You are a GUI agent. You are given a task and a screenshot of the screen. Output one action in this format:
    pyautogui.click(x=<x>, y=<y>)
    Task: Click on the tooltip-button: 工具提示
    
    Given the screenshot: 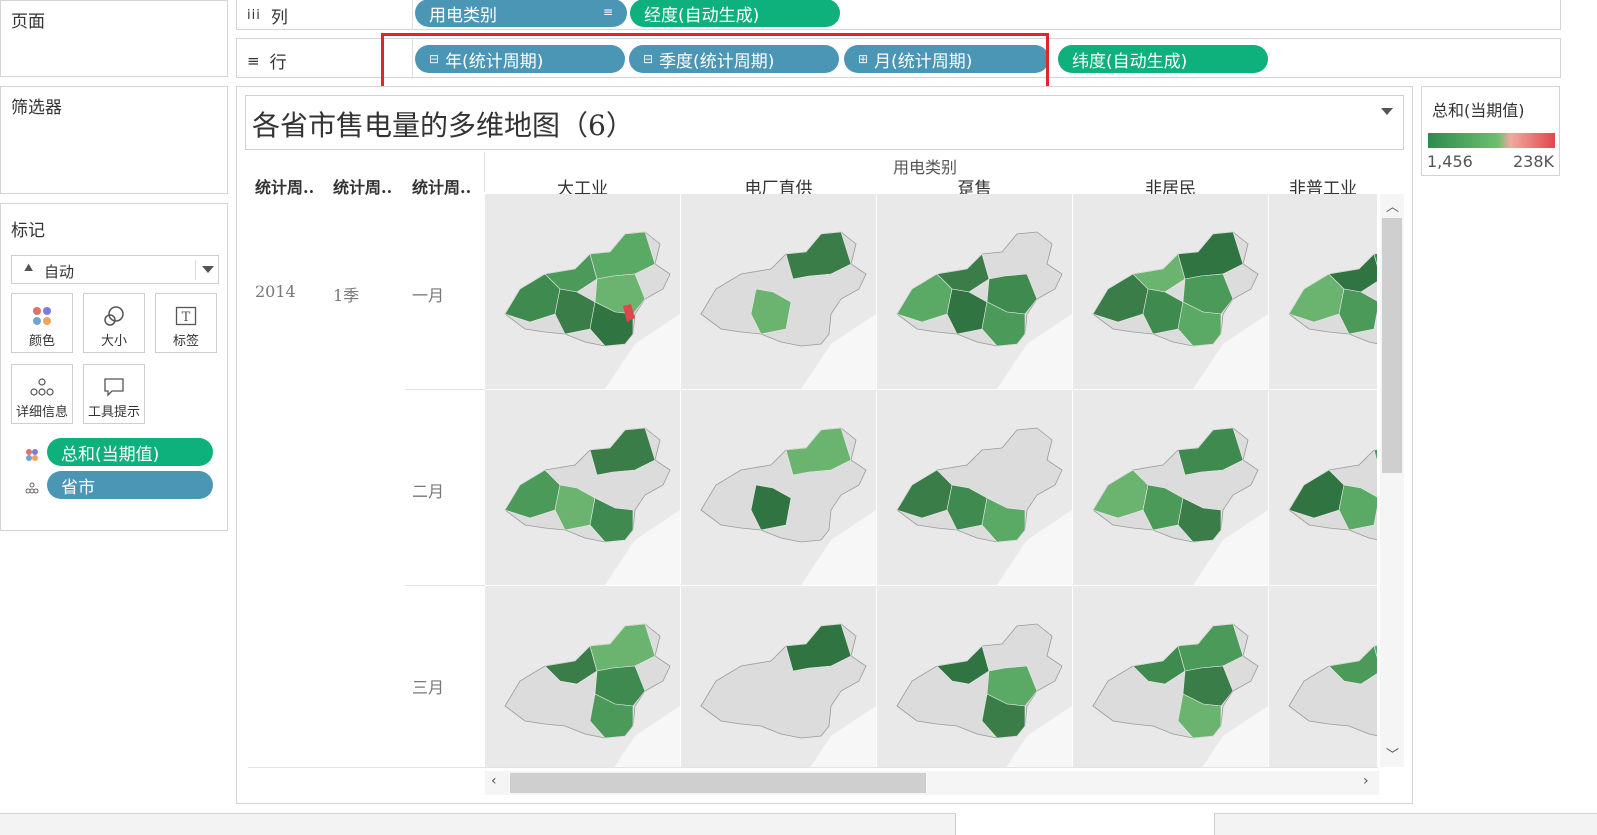 What is the action you would take?
    pyautogui.click(x=114, y=394)
    